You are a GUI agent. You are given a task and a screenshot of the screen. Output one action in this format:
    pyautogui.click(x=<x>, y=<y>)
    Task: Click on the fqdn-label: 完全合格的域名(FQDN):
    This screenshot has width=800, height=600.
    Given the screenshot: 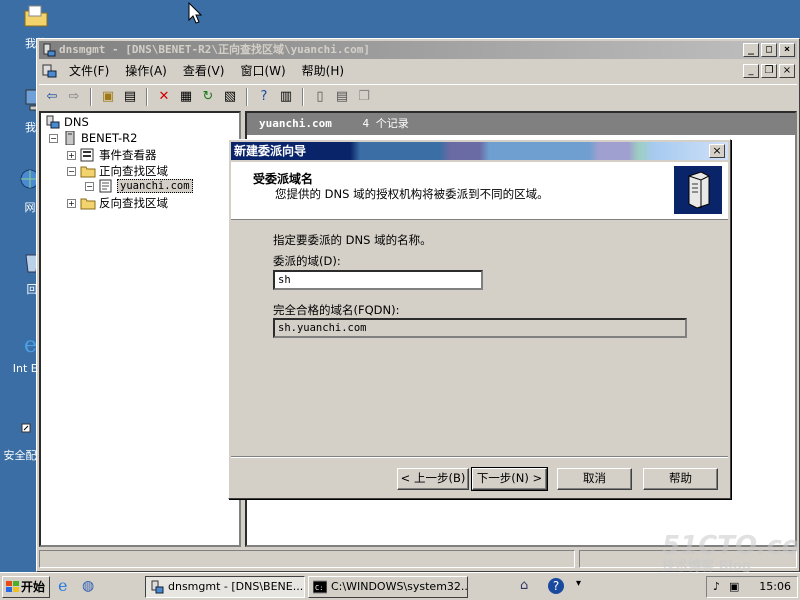 What is the action you would take?
    pyautogui.click(x=336, y=310)
    